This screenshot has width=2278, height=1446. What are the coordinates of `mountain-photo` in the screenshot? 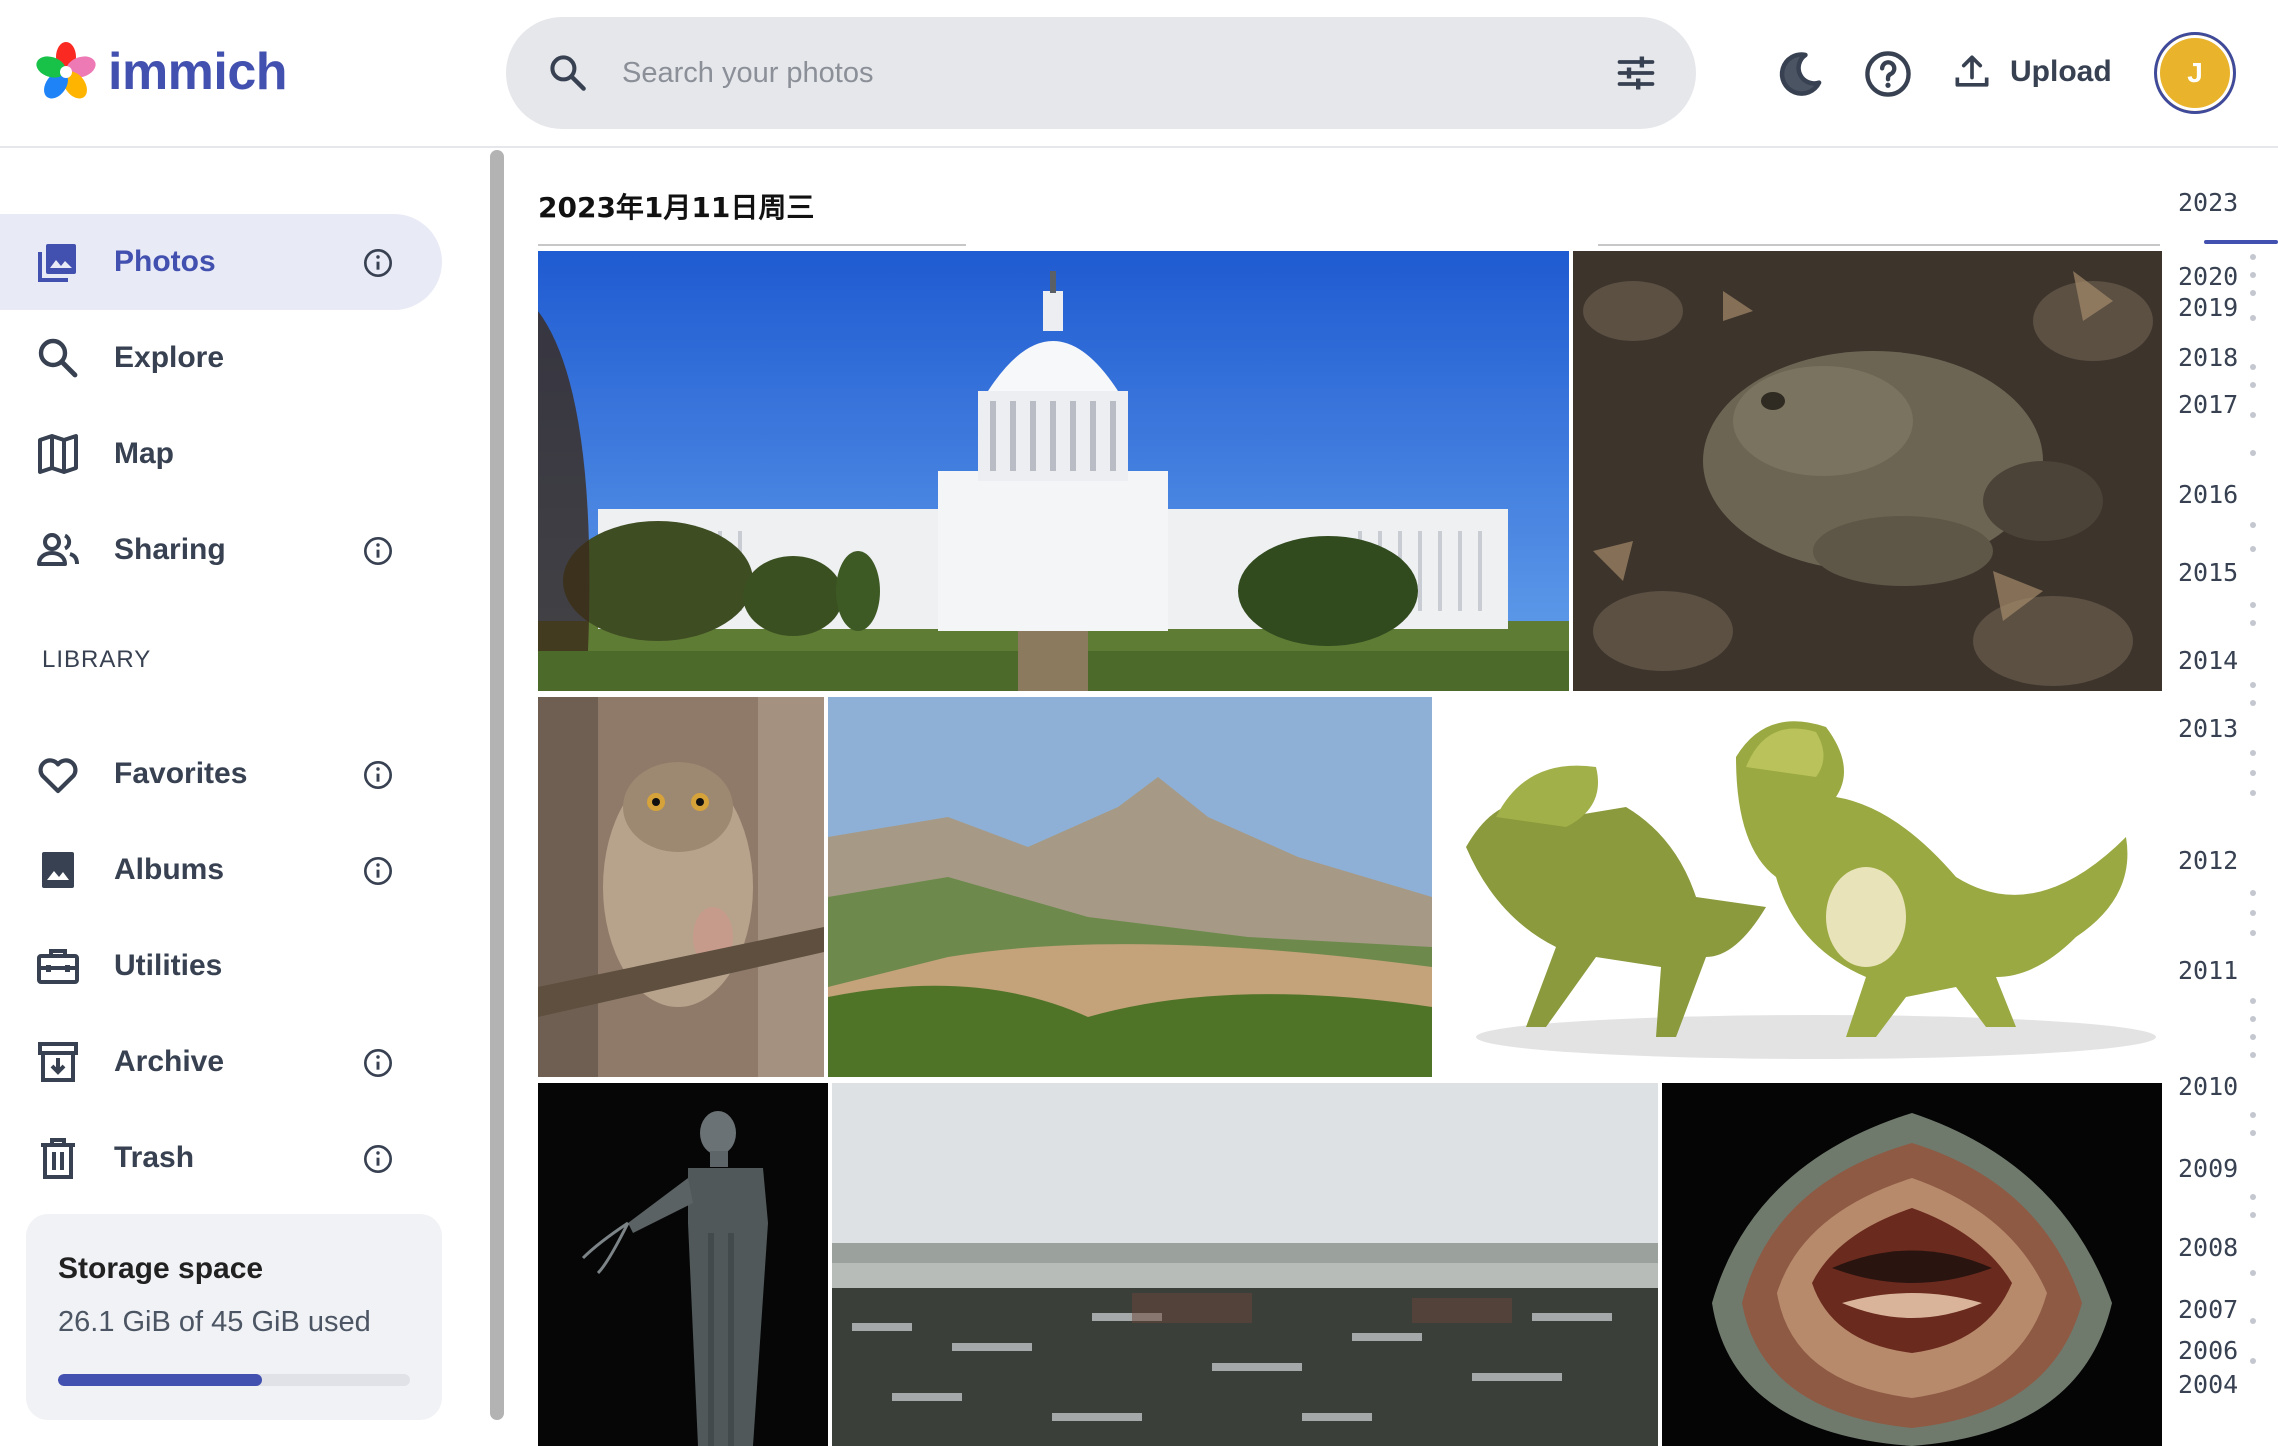 It's located at (1130, 887).